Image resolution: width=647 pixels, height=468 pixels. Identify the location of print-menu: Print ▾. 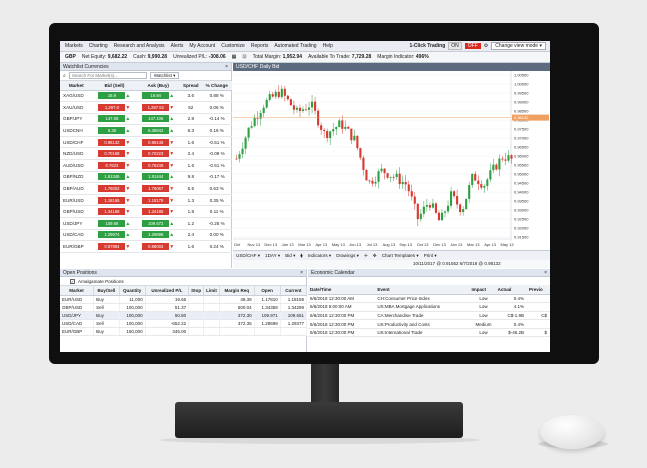
(430, 256).